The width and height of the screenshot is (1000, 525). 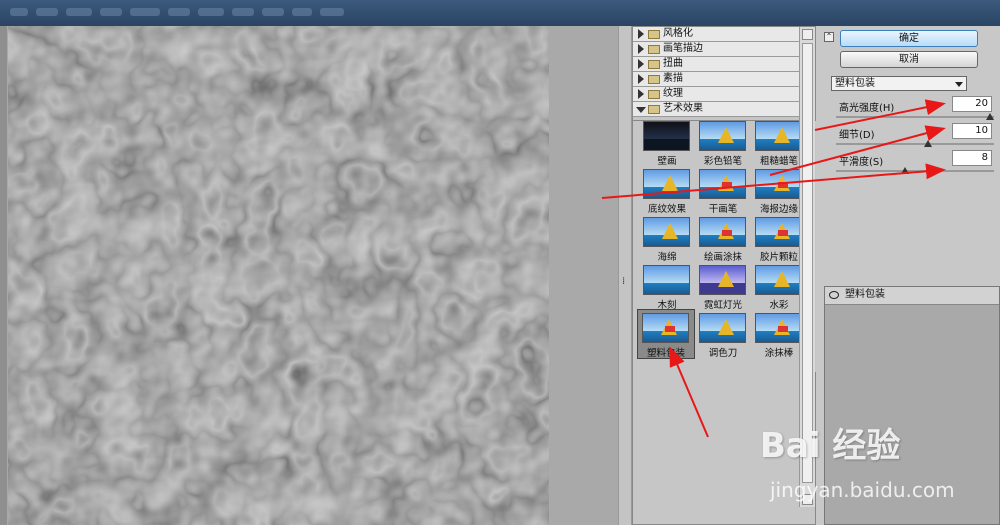 What do you see at coordinates (855, 83) in the screenshot?
I see `filter-select-value: 塑料包装` at bounding box center [855, 83].